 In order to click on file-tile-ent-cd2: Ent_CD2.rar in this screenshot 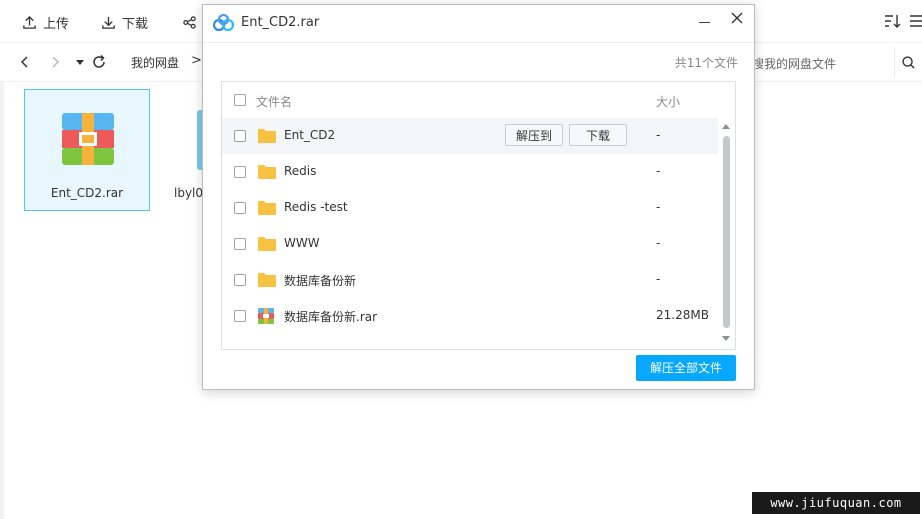, I will do `click(87, 150)`.